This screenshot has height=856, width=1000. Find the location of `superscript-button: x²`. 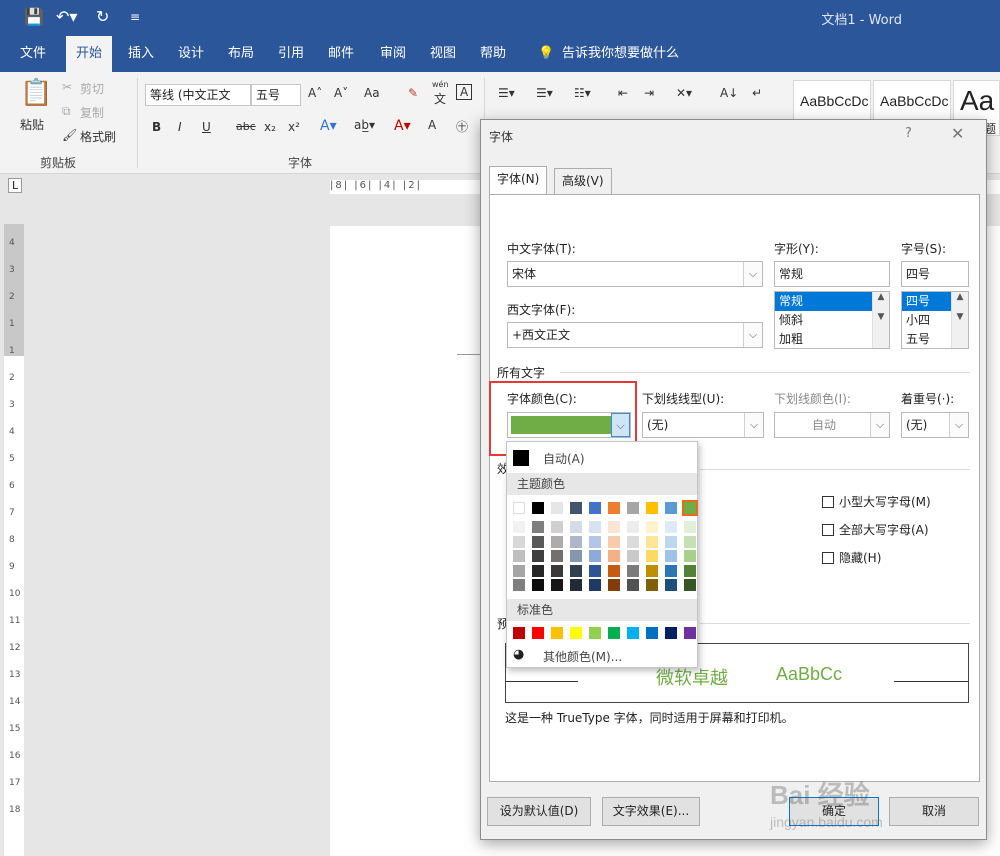

superscript-button: x² is located at coordinates (294, 127).